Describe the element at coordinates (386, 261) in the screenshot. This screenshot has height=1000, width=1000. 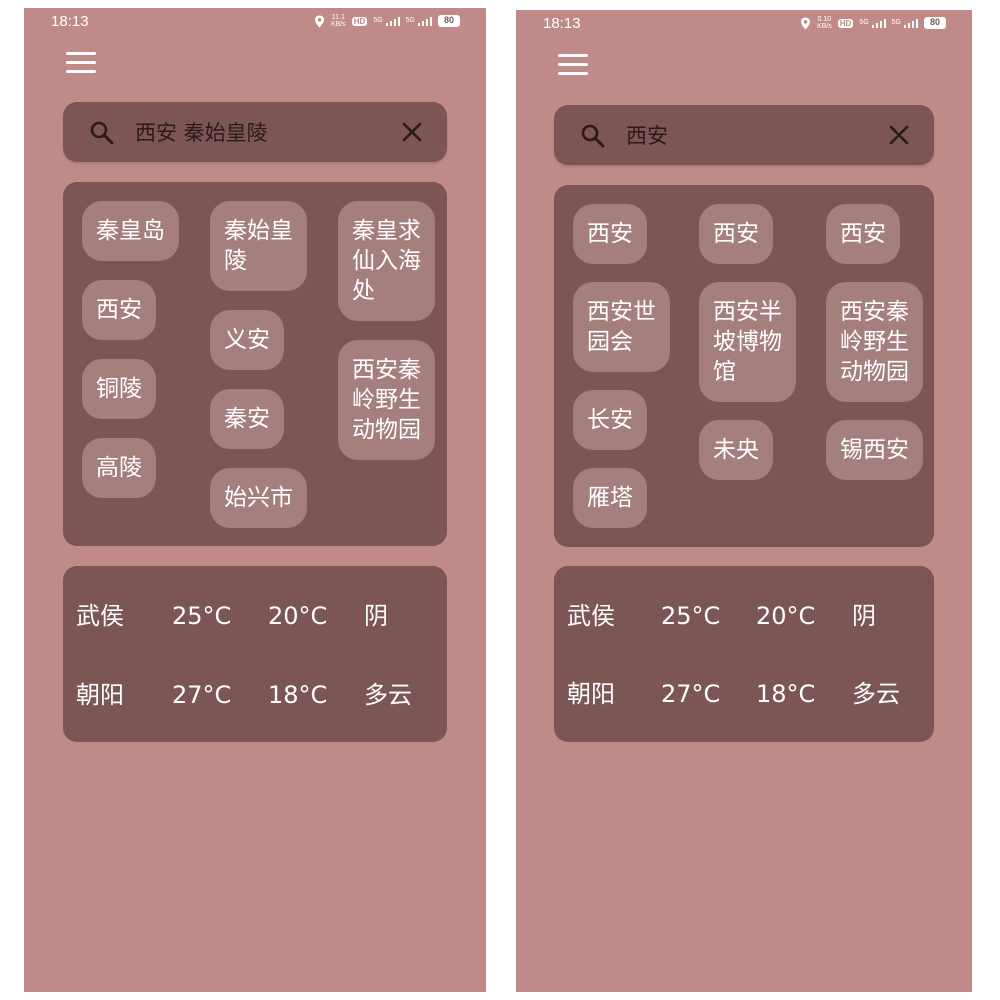
I see `suggestion-chip: 秦皇求 仙入海 处` at that location.